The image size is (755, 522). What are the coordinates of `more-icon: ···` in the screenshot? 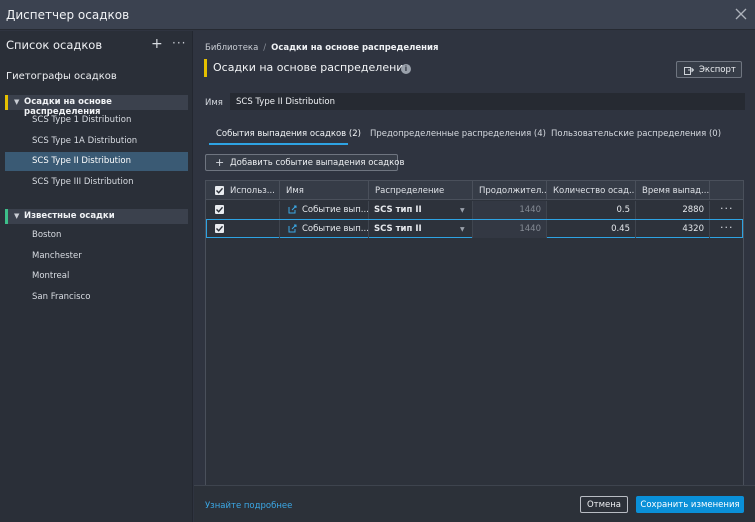 It's located at (179, 43).